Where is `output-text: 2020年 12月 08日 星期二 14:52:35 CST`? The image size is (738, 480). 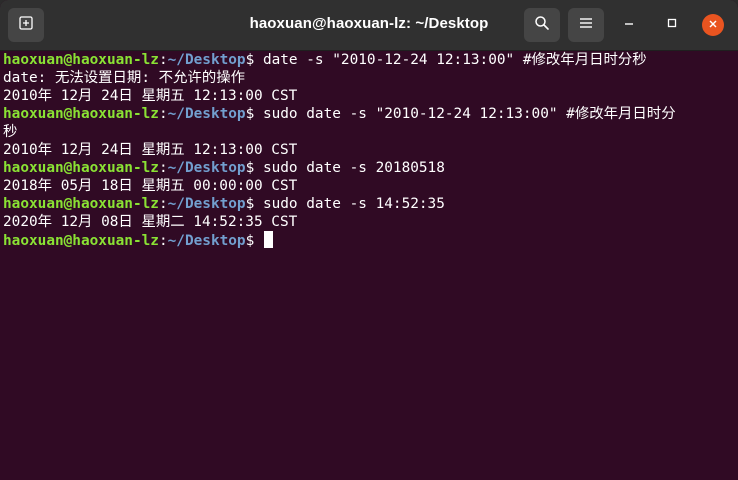
output-text: 2020年 12月 08日 星期二 14:52:35 CST is located at coordinates (150, 222).